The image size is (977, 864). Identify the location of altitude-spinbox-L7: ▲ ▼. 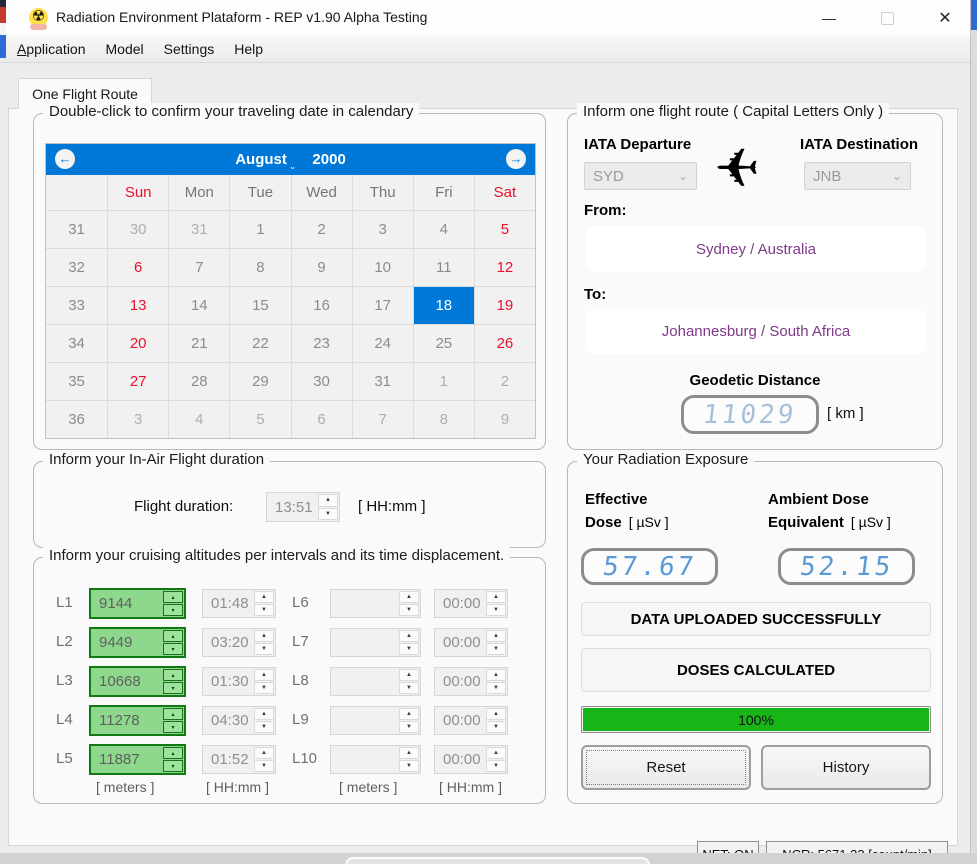
(375, 642).